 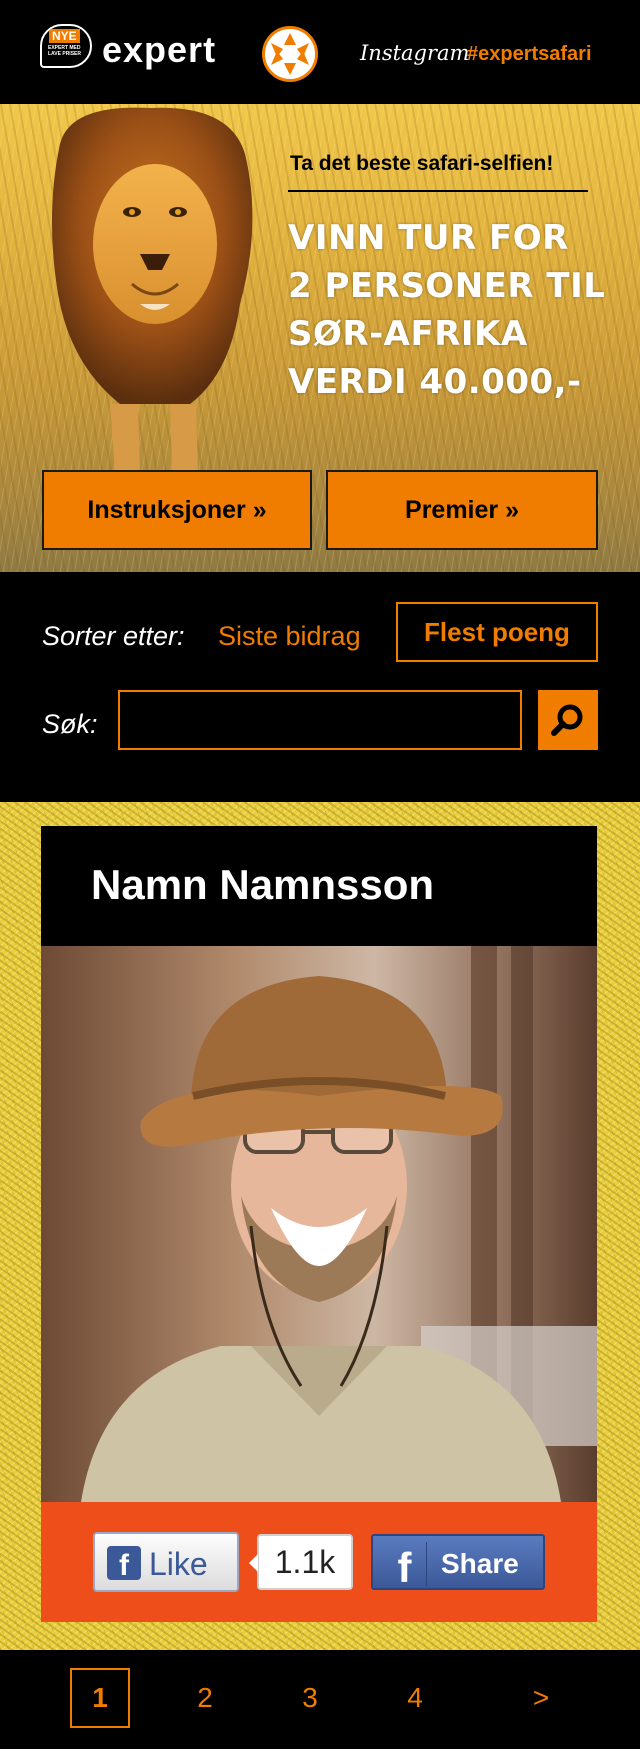 I want to click on social-share-bar: f Like 1.1k f Share, so click(x=319, y=1562).